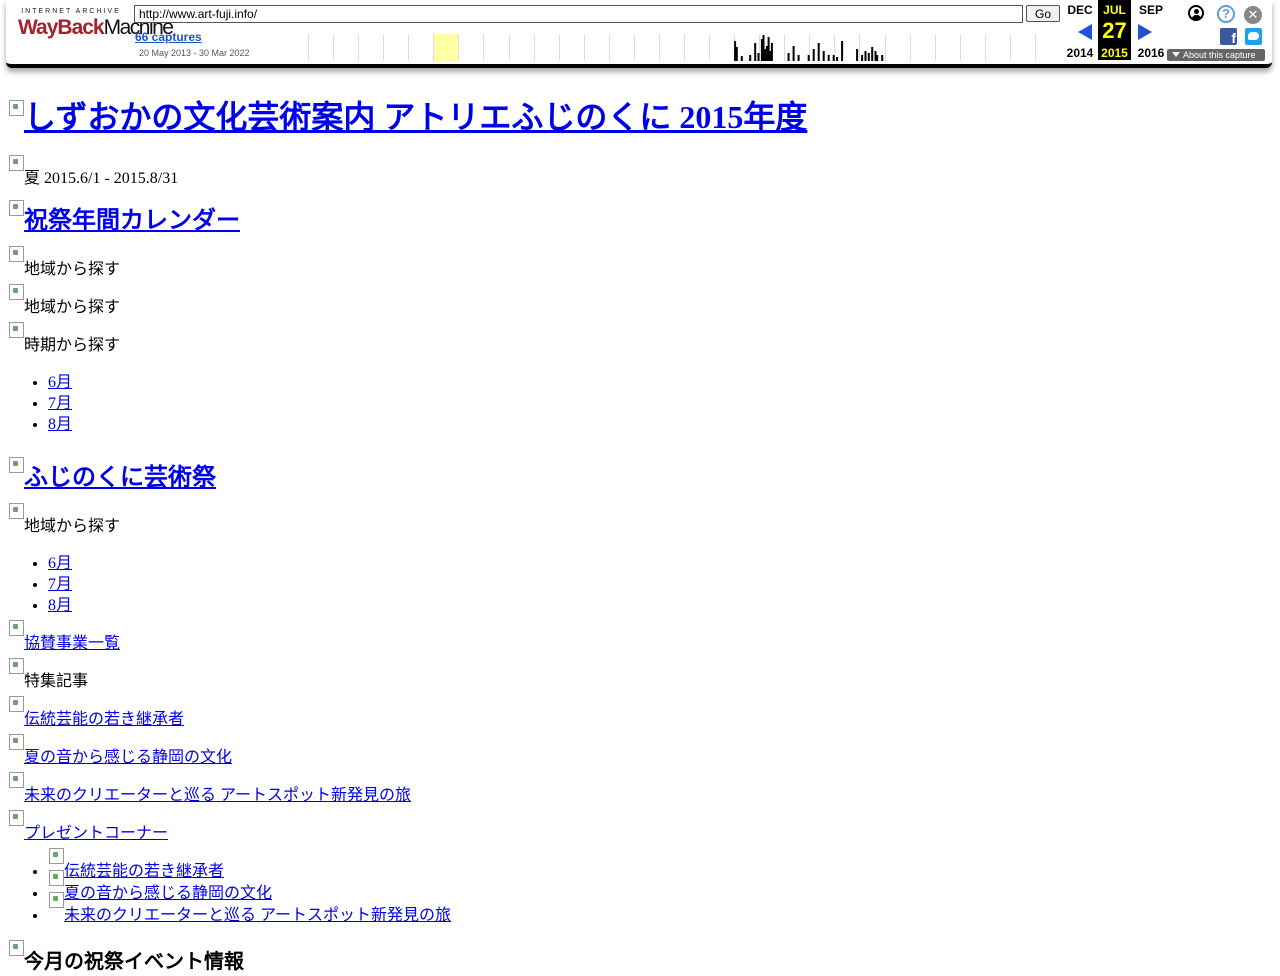 The height and width of the screenshot is (976, 1280). I want to click on month-list-1: 6月 7月 8月, so click(638, 403).